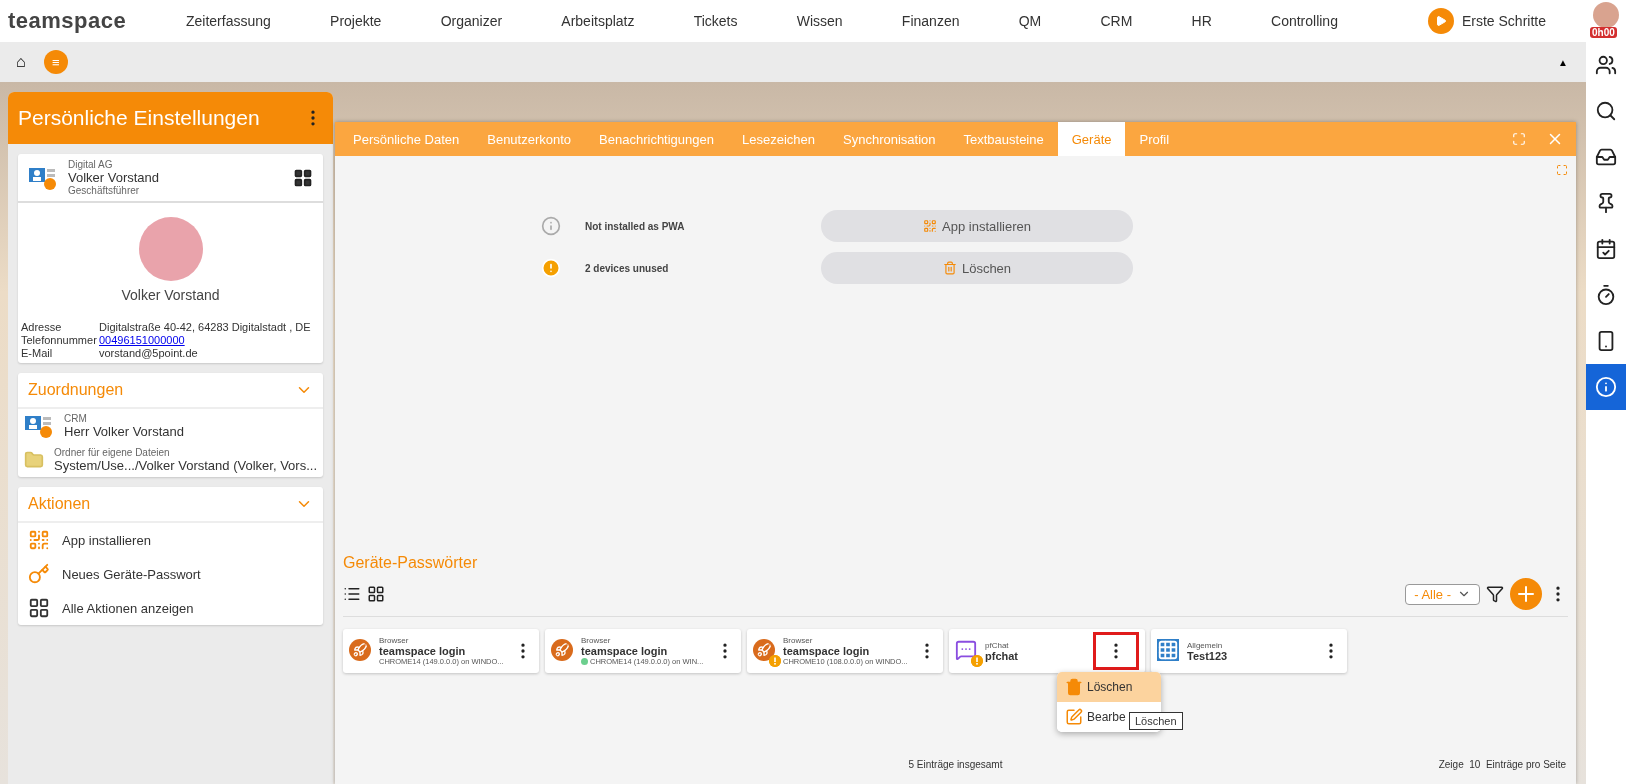  Describe the element at coordinates (21, 62) in the screenshot. I see `home-button: ⌂` at that location.